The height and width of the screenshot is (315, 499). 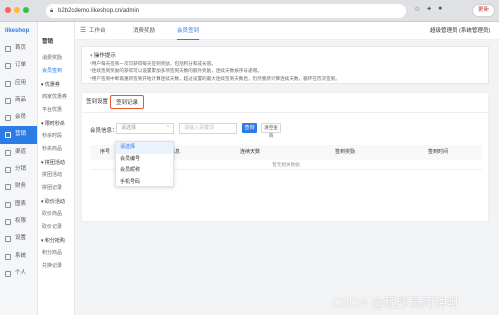 What do you see at coordinates (97, 31) in the screenshot?
I see `tab-workbench: 工作台` at bounding box center [97, 31].